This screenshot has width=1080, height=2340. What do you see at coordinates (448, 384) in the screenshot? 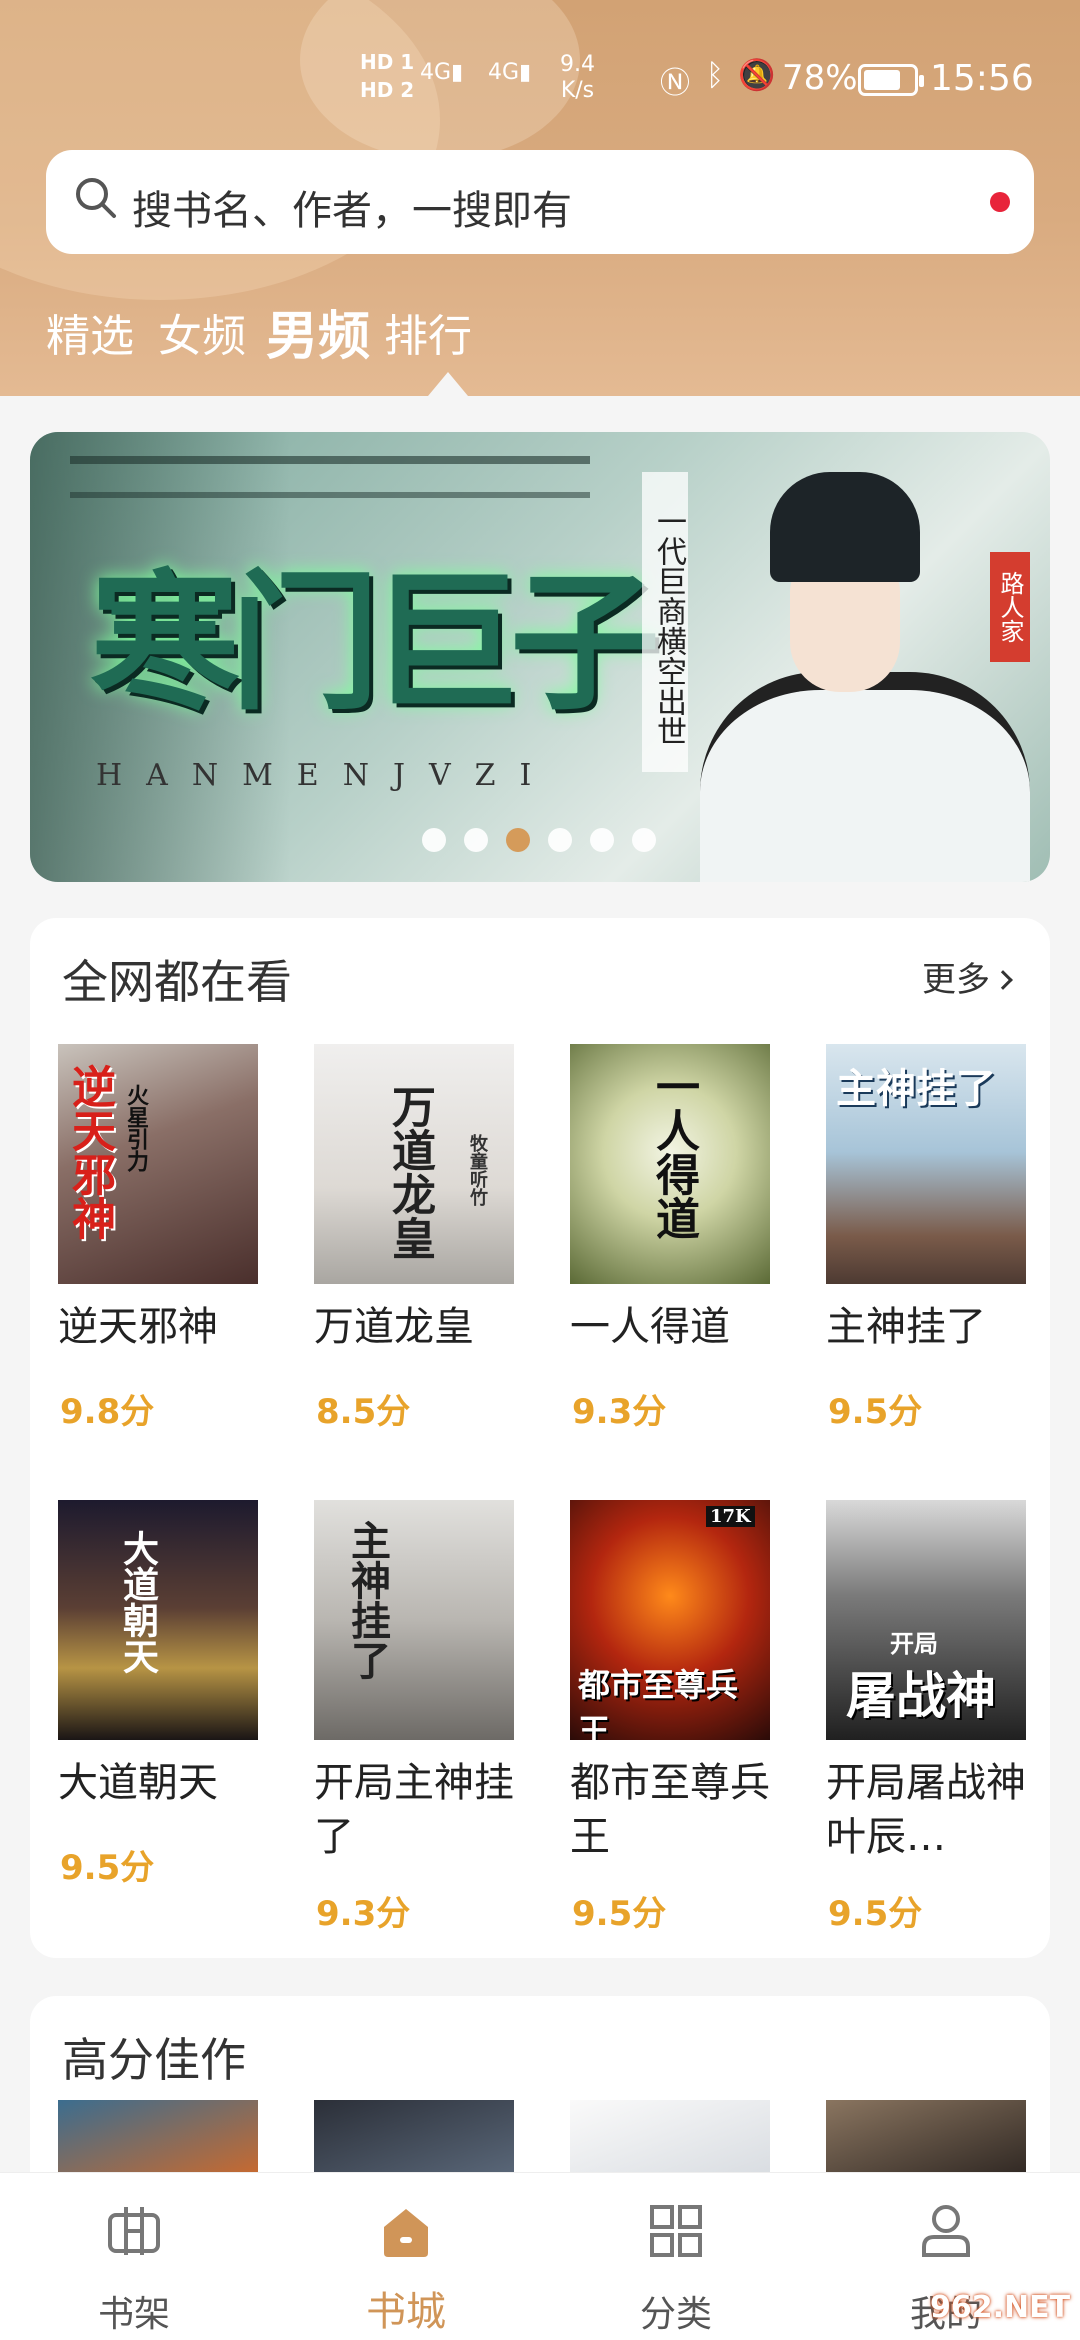
I see `active-tab-indicator` at bounding box center [448, 384].